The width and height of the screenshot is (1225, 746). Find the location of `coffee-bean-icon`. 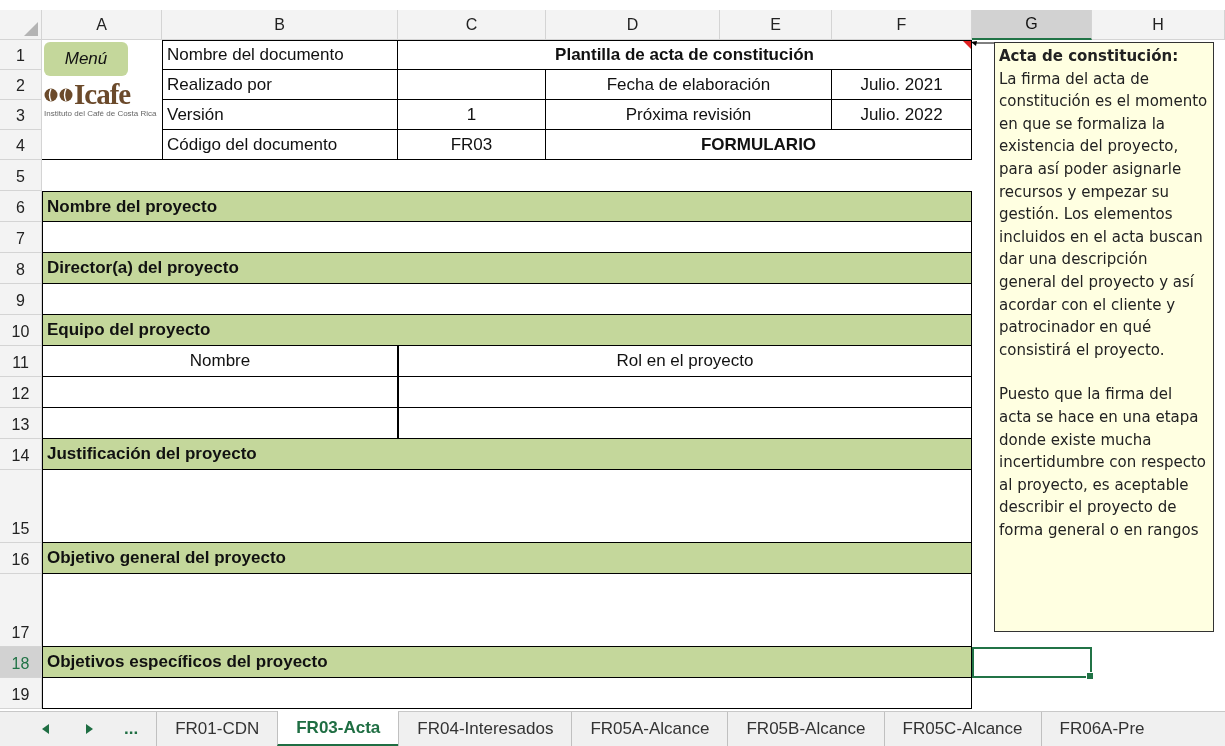

coffee-bean-icon is located at coordinates (59, 94).